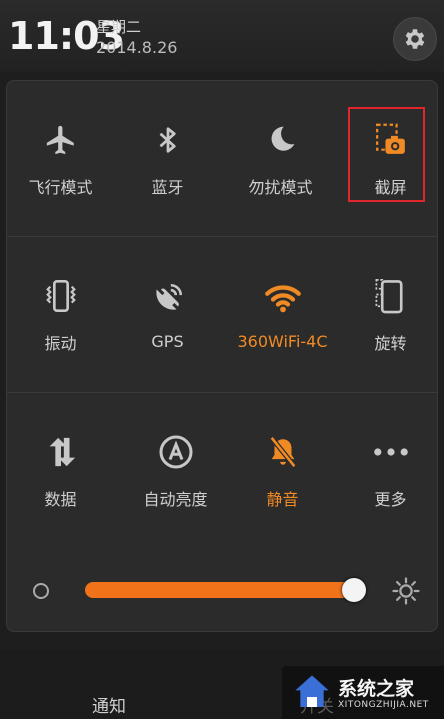  Describe the element at coordinates (390, 470) in the screenshot. I see `toggle-more: 更多` at that location.